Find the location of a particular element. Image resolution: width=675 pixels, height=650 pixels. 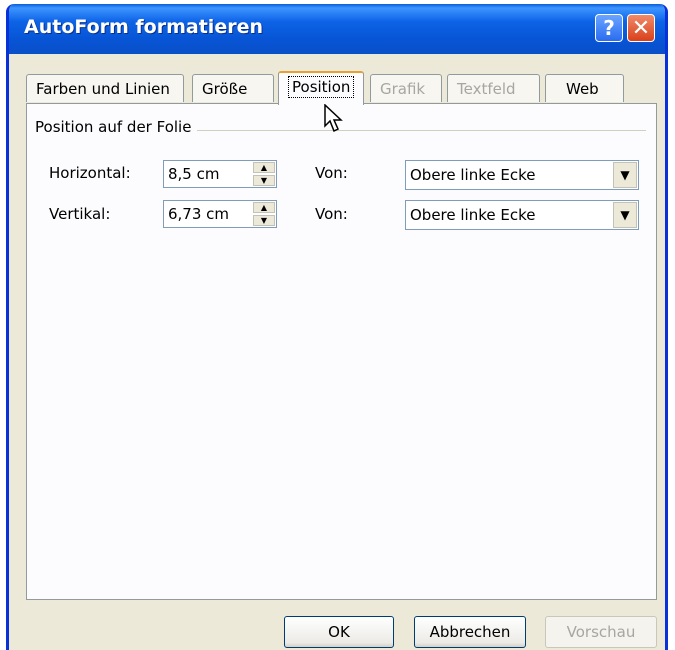

help-icon: ? is located at coordinates (609, 28).